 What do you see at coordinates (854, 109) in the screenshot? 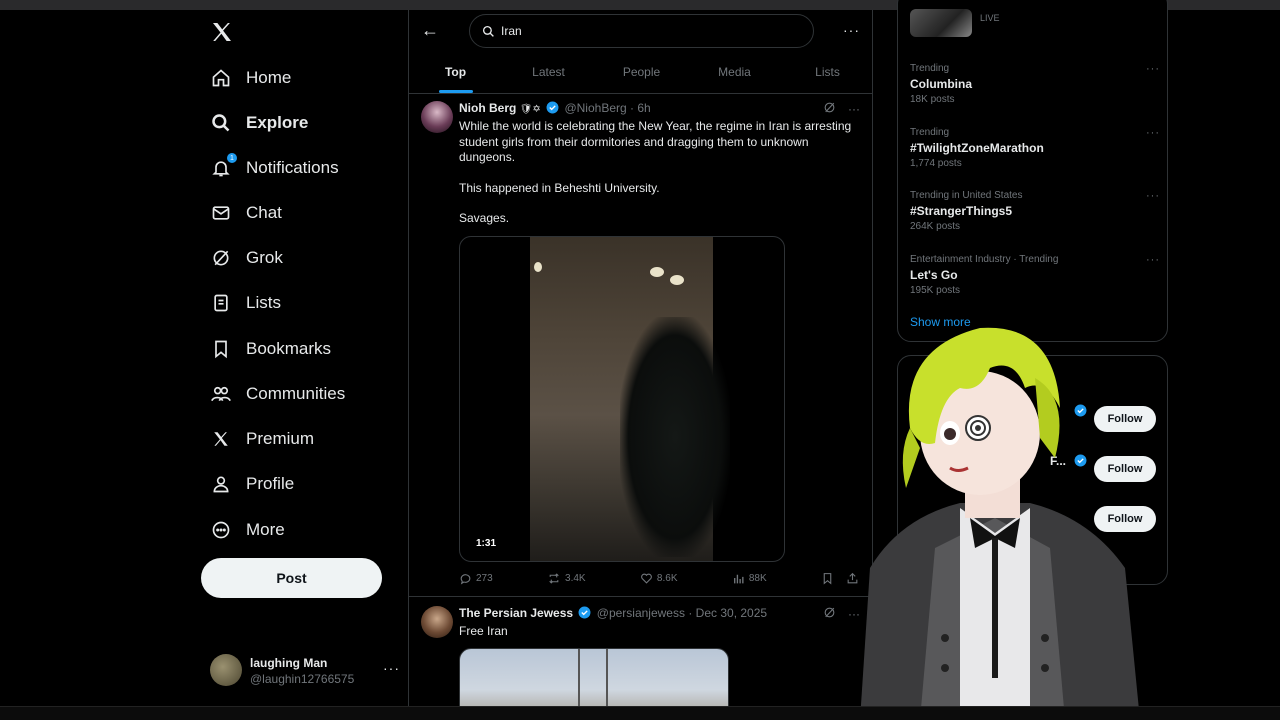
I see `tweet-more-icon: ···` at bounding box center [854, 109].